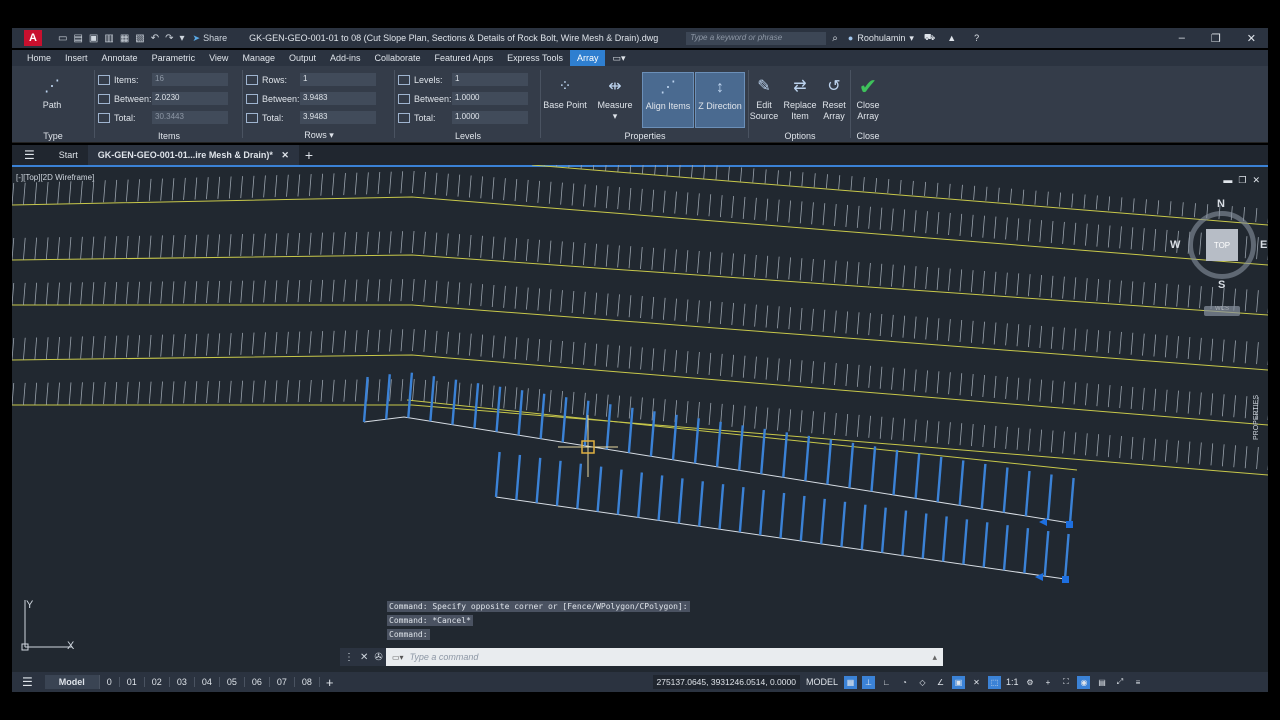  Describe the element at coordinates (218, 58) in the screenshot. I see `ribbon-tab-view: View` at that location.